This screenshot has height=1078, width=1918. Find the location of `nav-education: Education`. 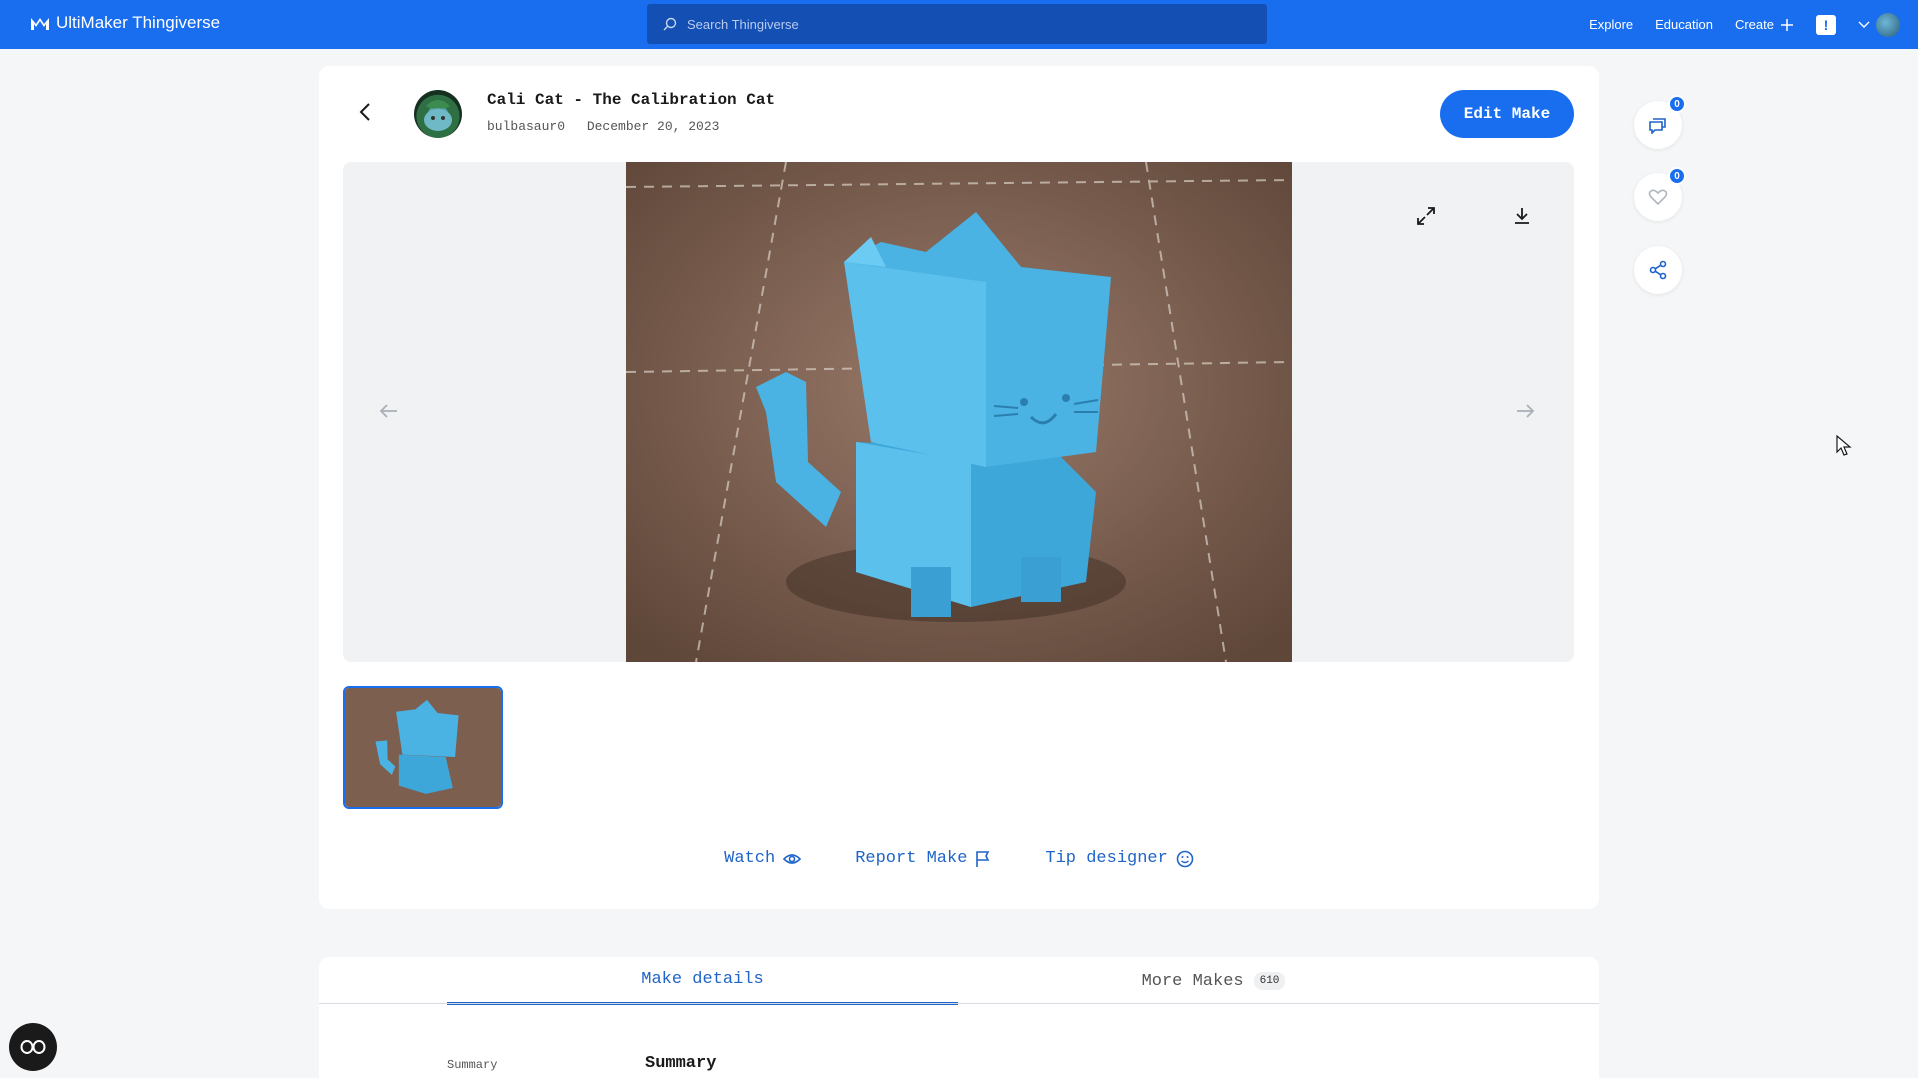

nav-education: Education is located at coordinates (1684, 24).